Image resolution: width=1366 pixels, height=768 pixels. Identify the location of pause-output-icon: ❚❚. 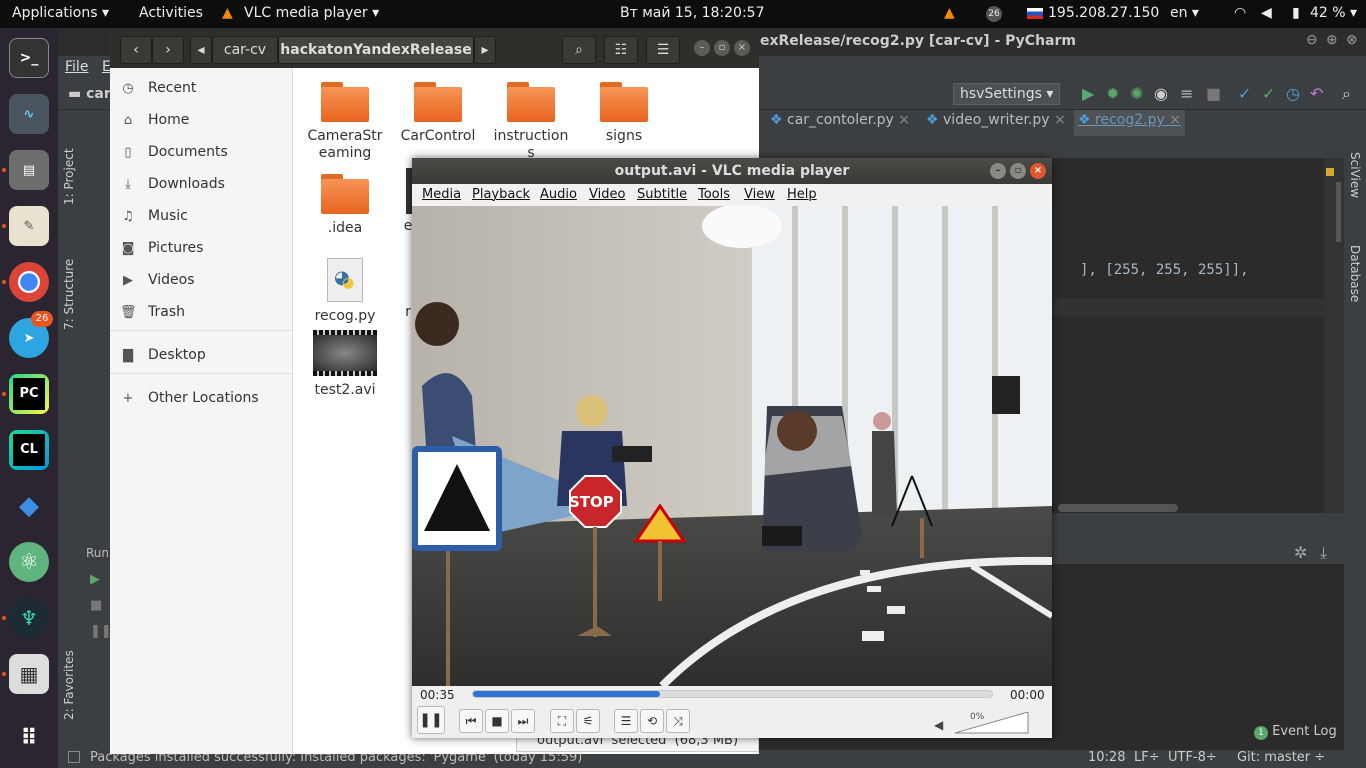
(101, 631).